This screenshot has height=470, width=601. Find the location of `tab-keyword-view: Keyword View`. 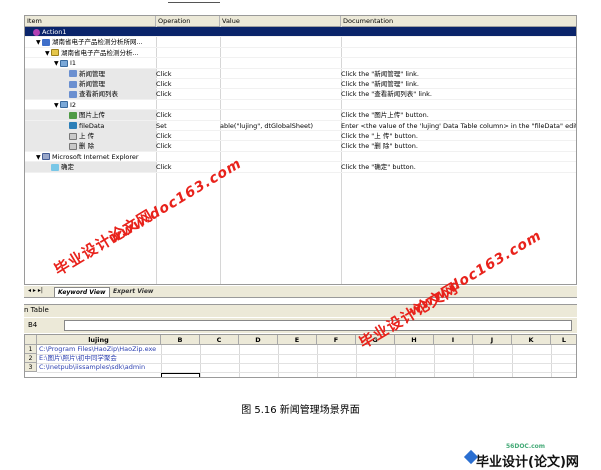

tab-keyword-view: Keyword View is located at coordinates (82, 292).